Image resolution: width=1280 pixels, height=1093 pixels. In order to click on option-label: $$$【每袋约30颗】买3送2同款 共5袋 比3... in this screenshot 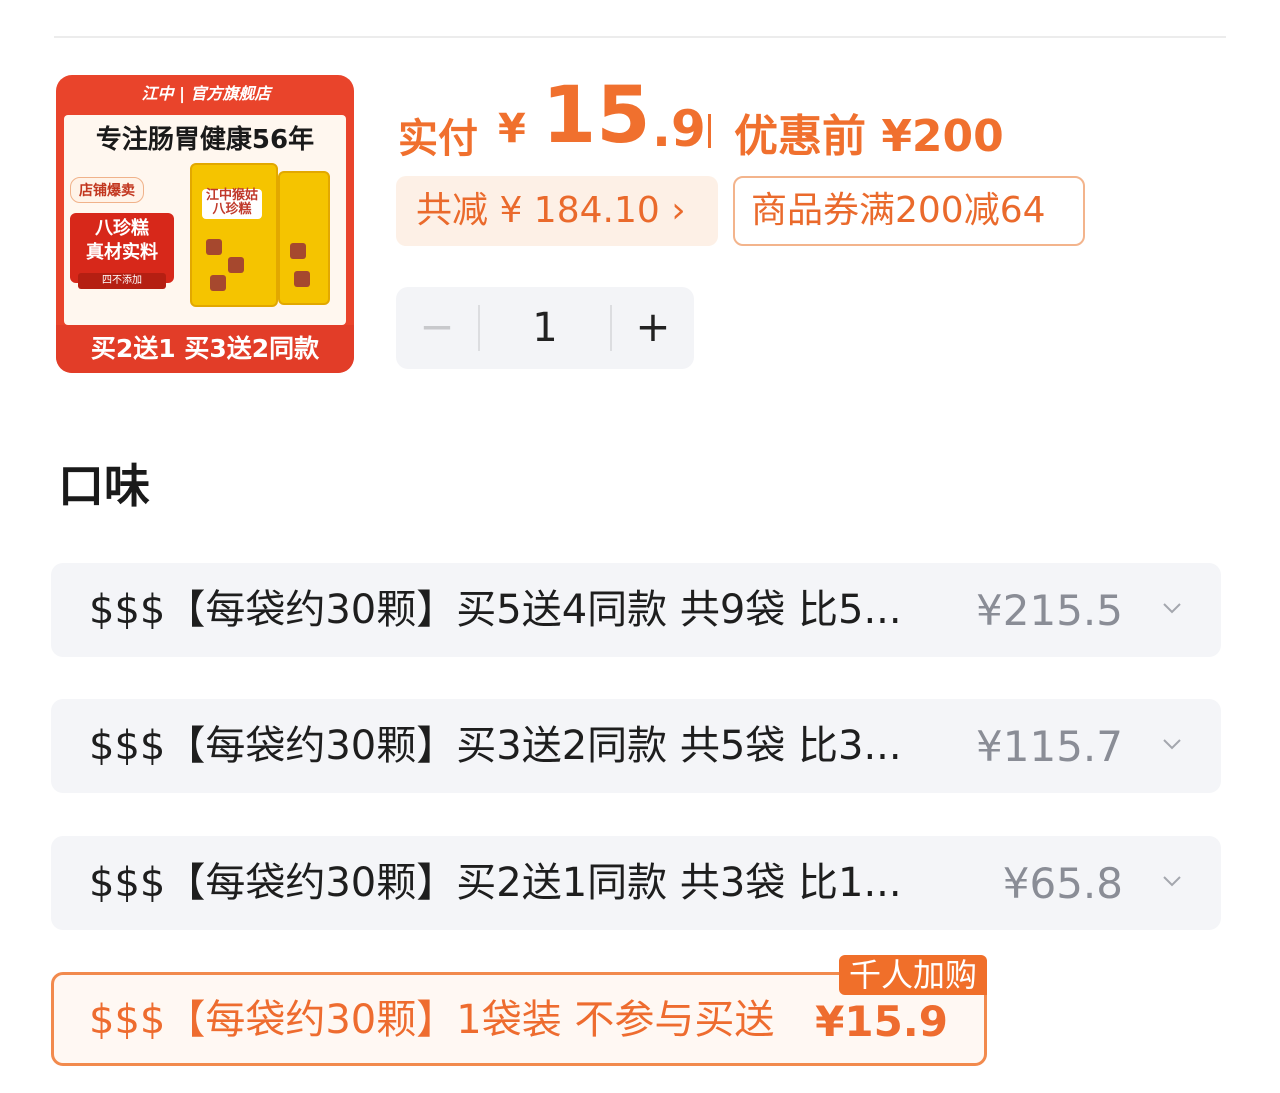, I will do `click(495, 746)`.